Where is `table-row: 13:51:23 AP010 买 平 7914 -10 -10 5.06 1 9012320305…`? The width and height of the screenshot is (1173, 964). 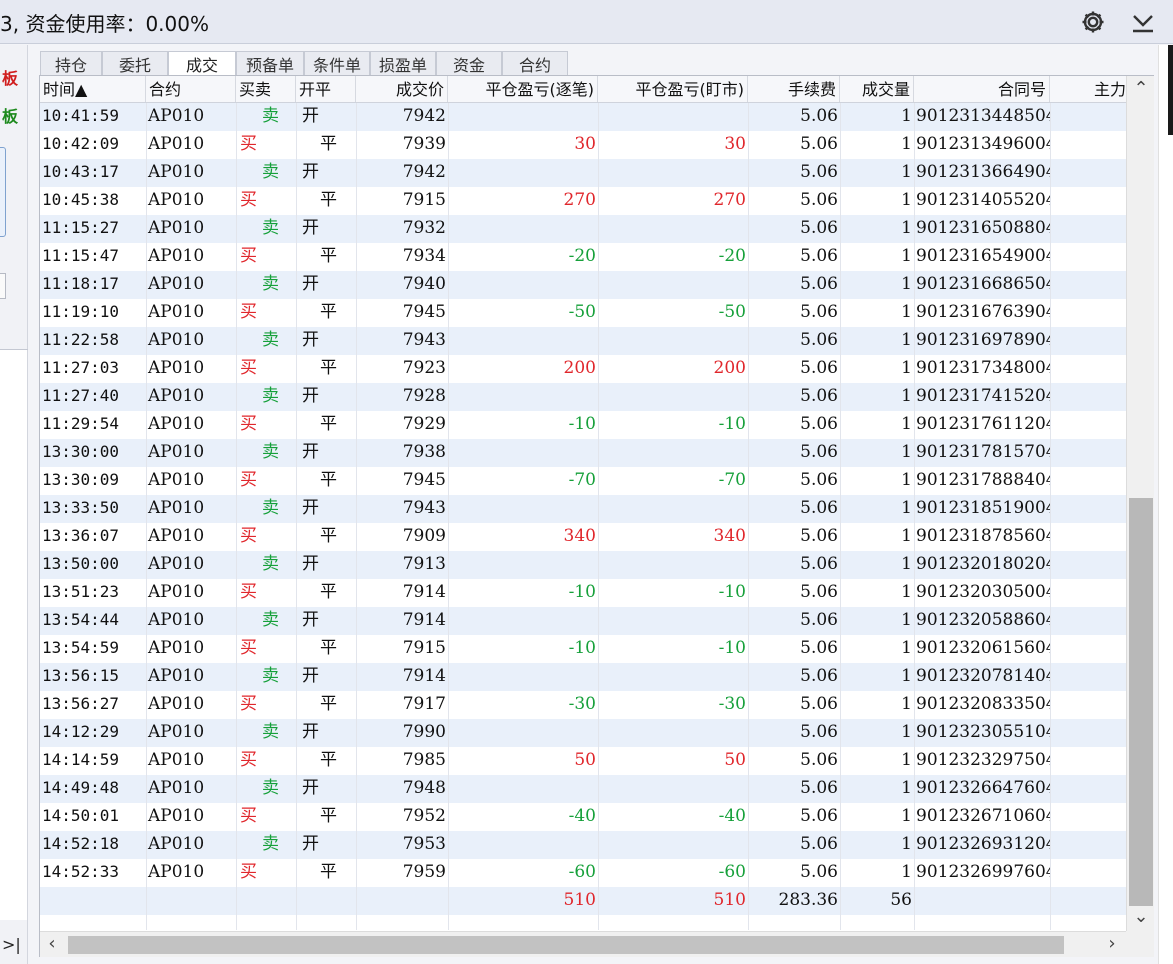
table-row: 13:51:23 AP010 买 平 7914 -10 -10 5.06 1 9012320305… is located at coordinates (583, 593).